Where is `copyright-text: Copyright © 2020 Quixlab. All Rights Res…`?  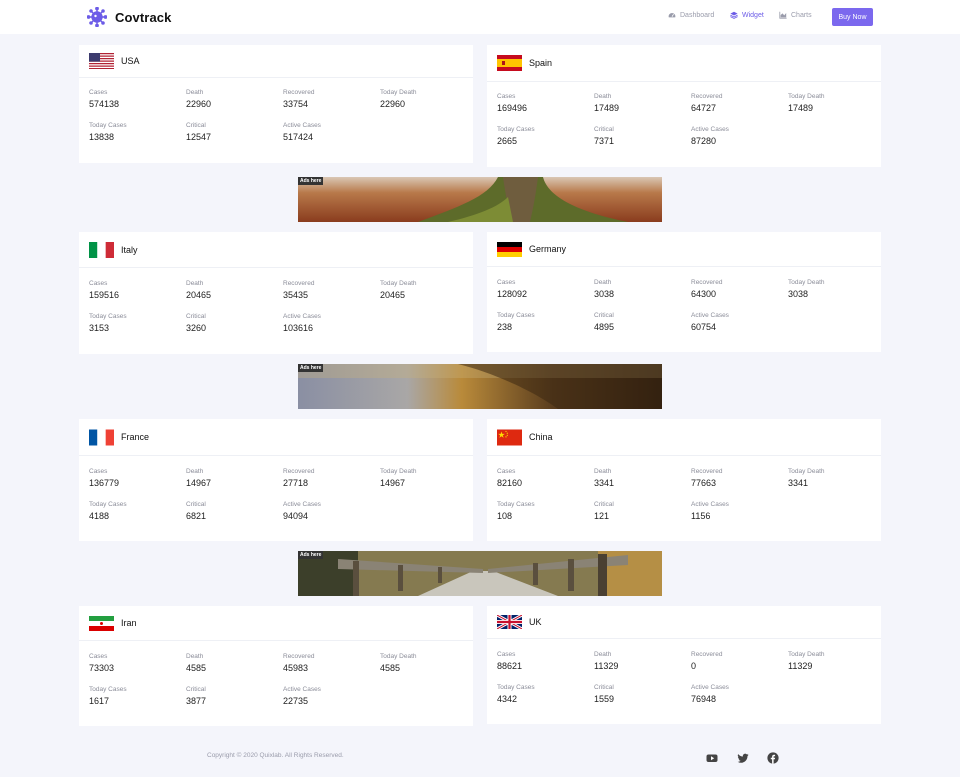 copyright-text: Copyright © 2020 Quixlab. All Rights Res… is located at coordinates (275, 755).